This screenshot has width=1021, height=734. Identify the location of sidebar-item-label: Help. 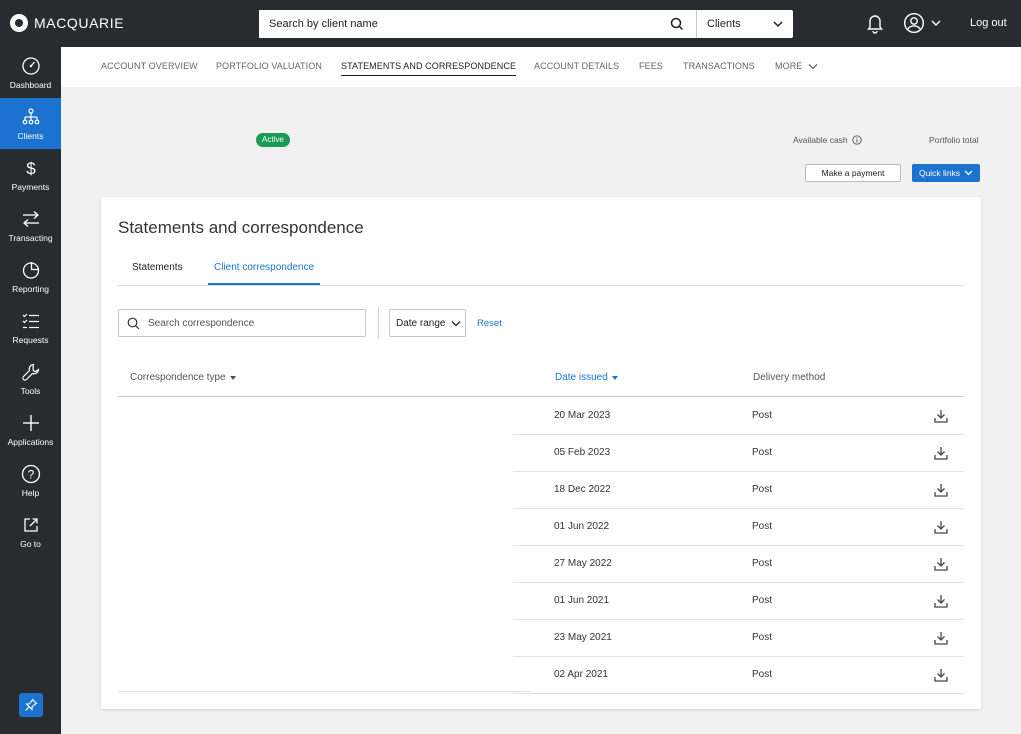
(30, 492).